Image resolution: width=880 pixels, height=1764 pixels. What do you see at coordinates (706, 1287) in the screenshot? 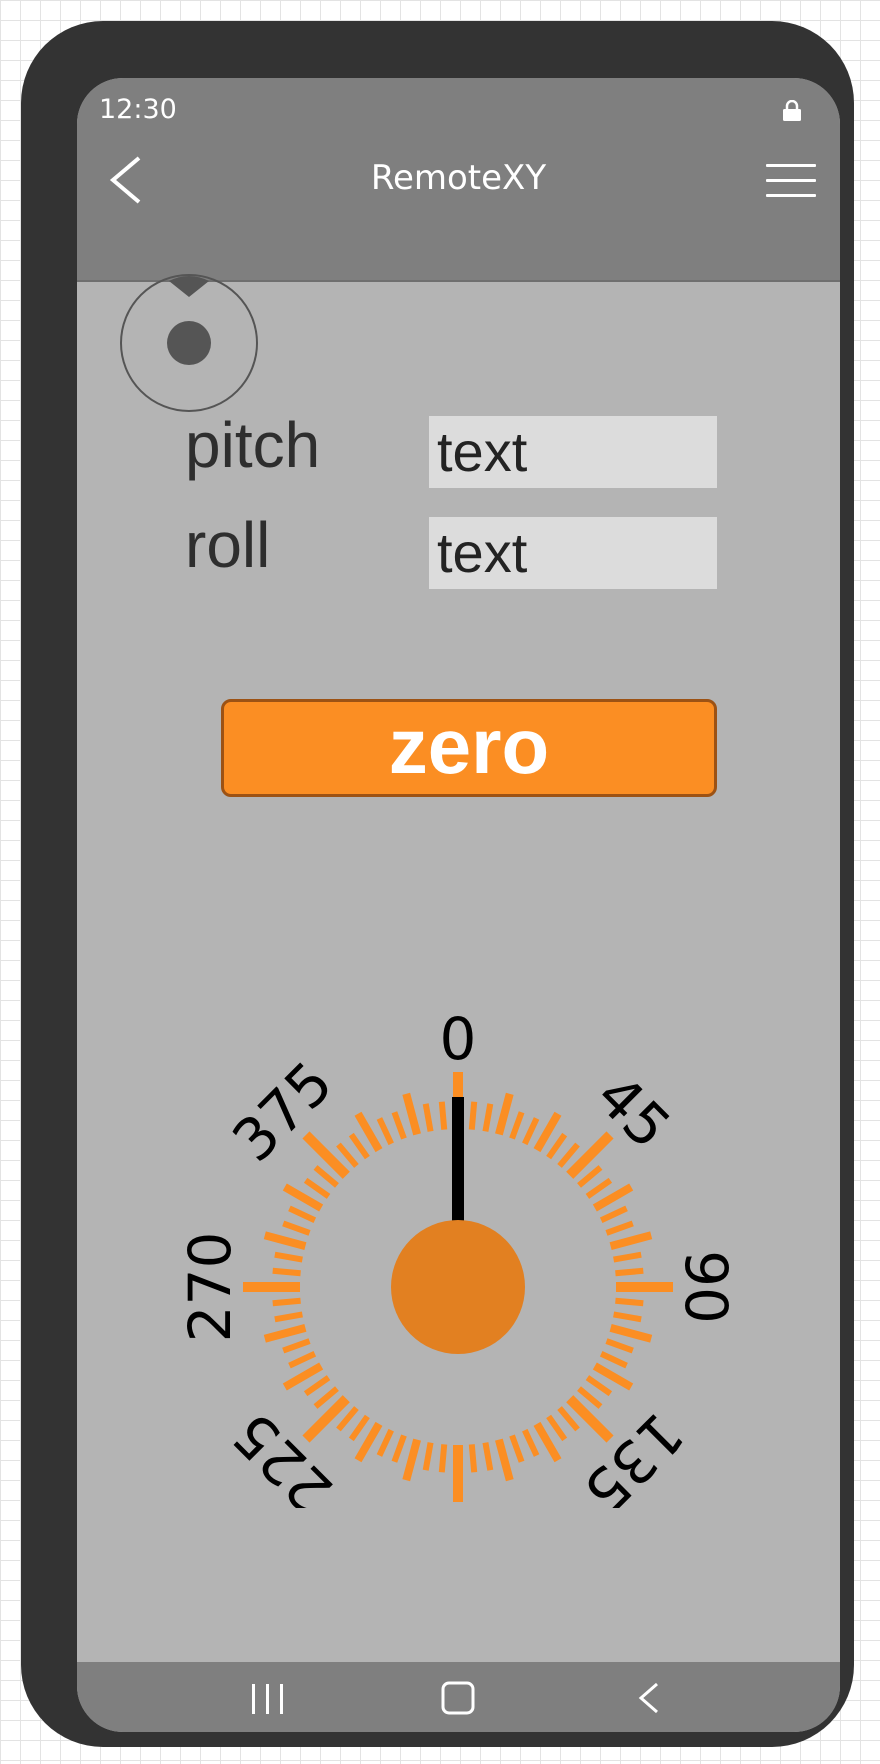
I see `compass-label: 90` at bounding box center [706, 1287].